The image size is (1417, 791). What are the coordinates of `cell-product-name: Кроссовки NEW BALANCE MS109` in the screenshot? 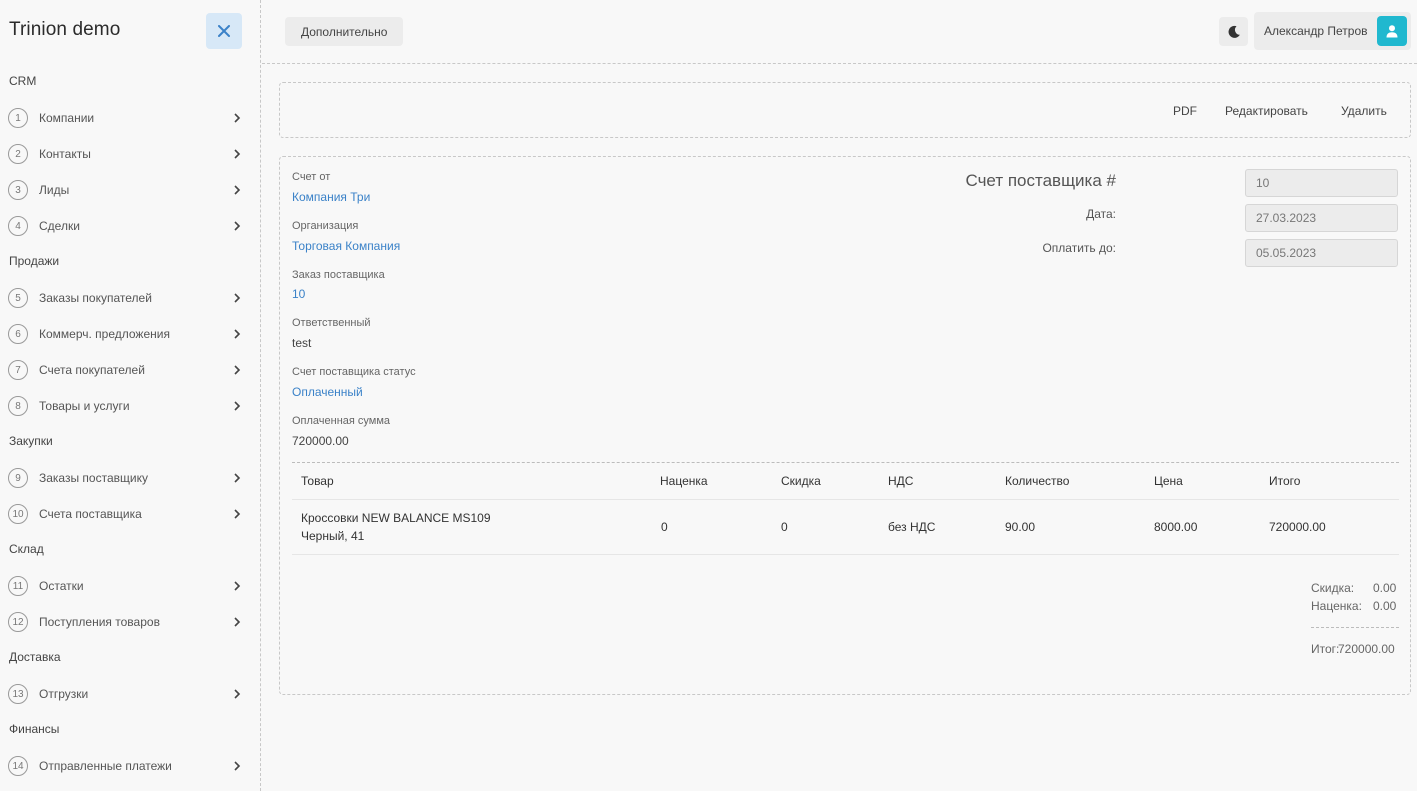 It's located at (396, 518).